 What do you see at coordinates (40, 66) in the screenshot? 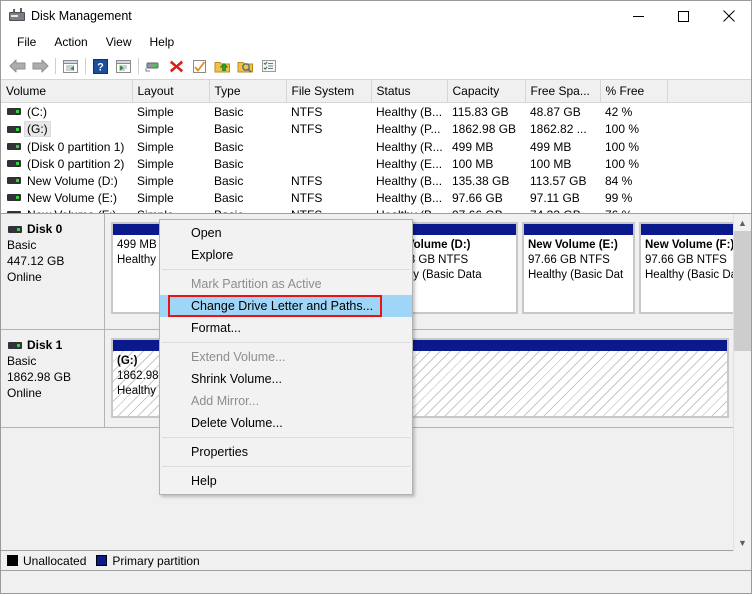
I see `forward-arrow-icon` at bounding box center [40, 66].